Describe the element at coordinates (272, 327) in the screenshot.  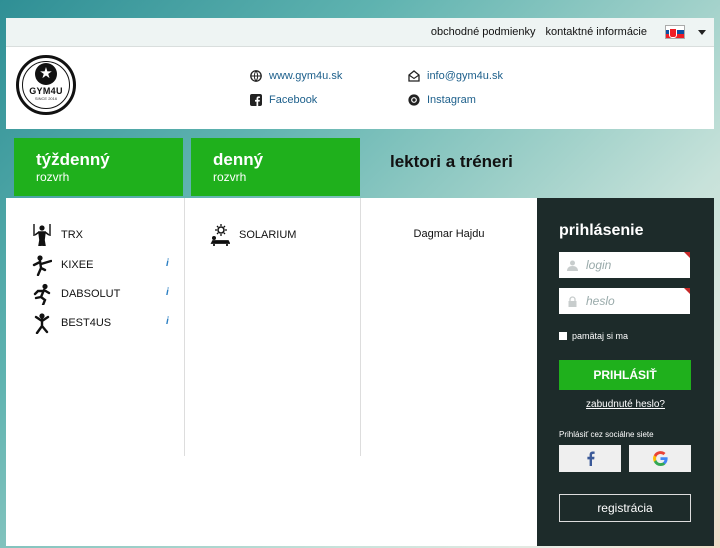
I see `daily-column: SOLARIUM` at that location.